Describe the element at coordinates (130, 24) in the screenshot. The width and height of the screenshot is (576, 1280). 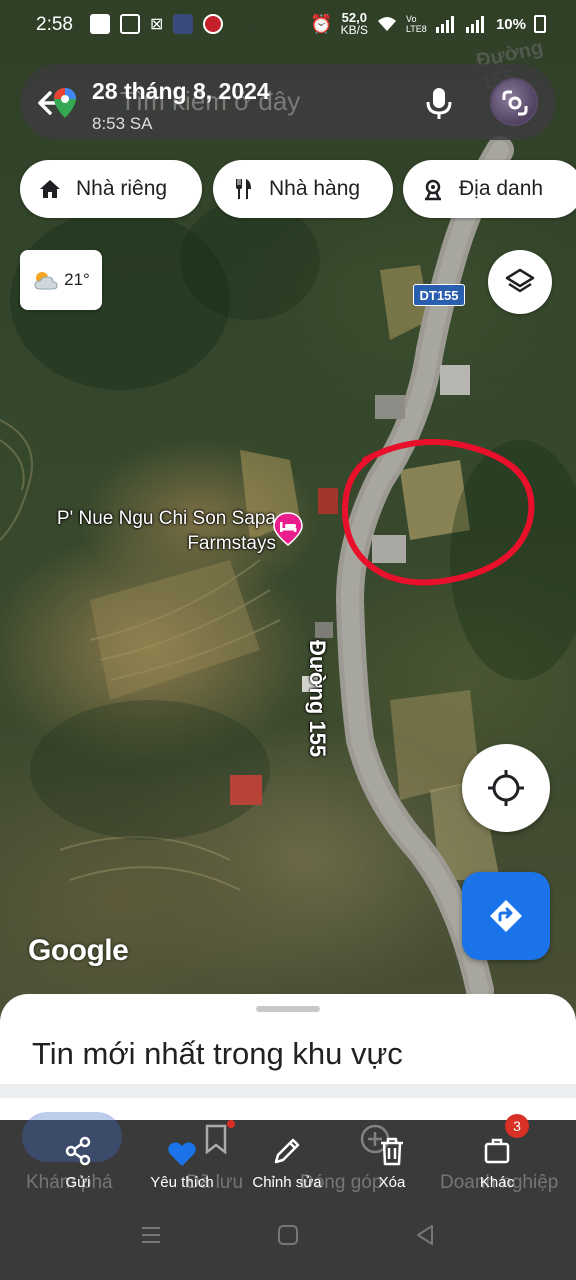
I see `gmail-icon` at that location.